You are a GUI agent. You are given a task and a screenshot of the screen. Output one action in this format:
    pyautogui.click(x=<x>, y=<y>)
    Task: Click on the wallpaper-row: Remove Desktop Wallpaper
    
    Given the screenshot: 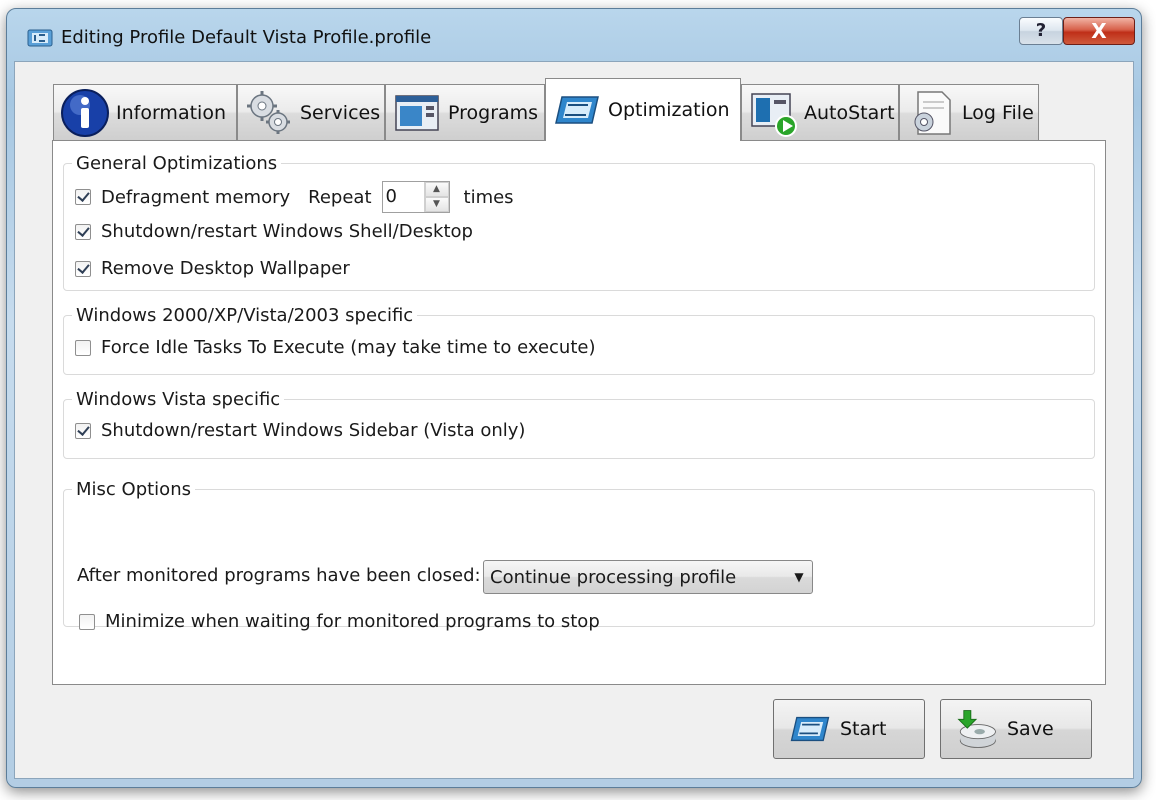 What is the action you would take?
    pyautogui.click(x=212, y=268)
    